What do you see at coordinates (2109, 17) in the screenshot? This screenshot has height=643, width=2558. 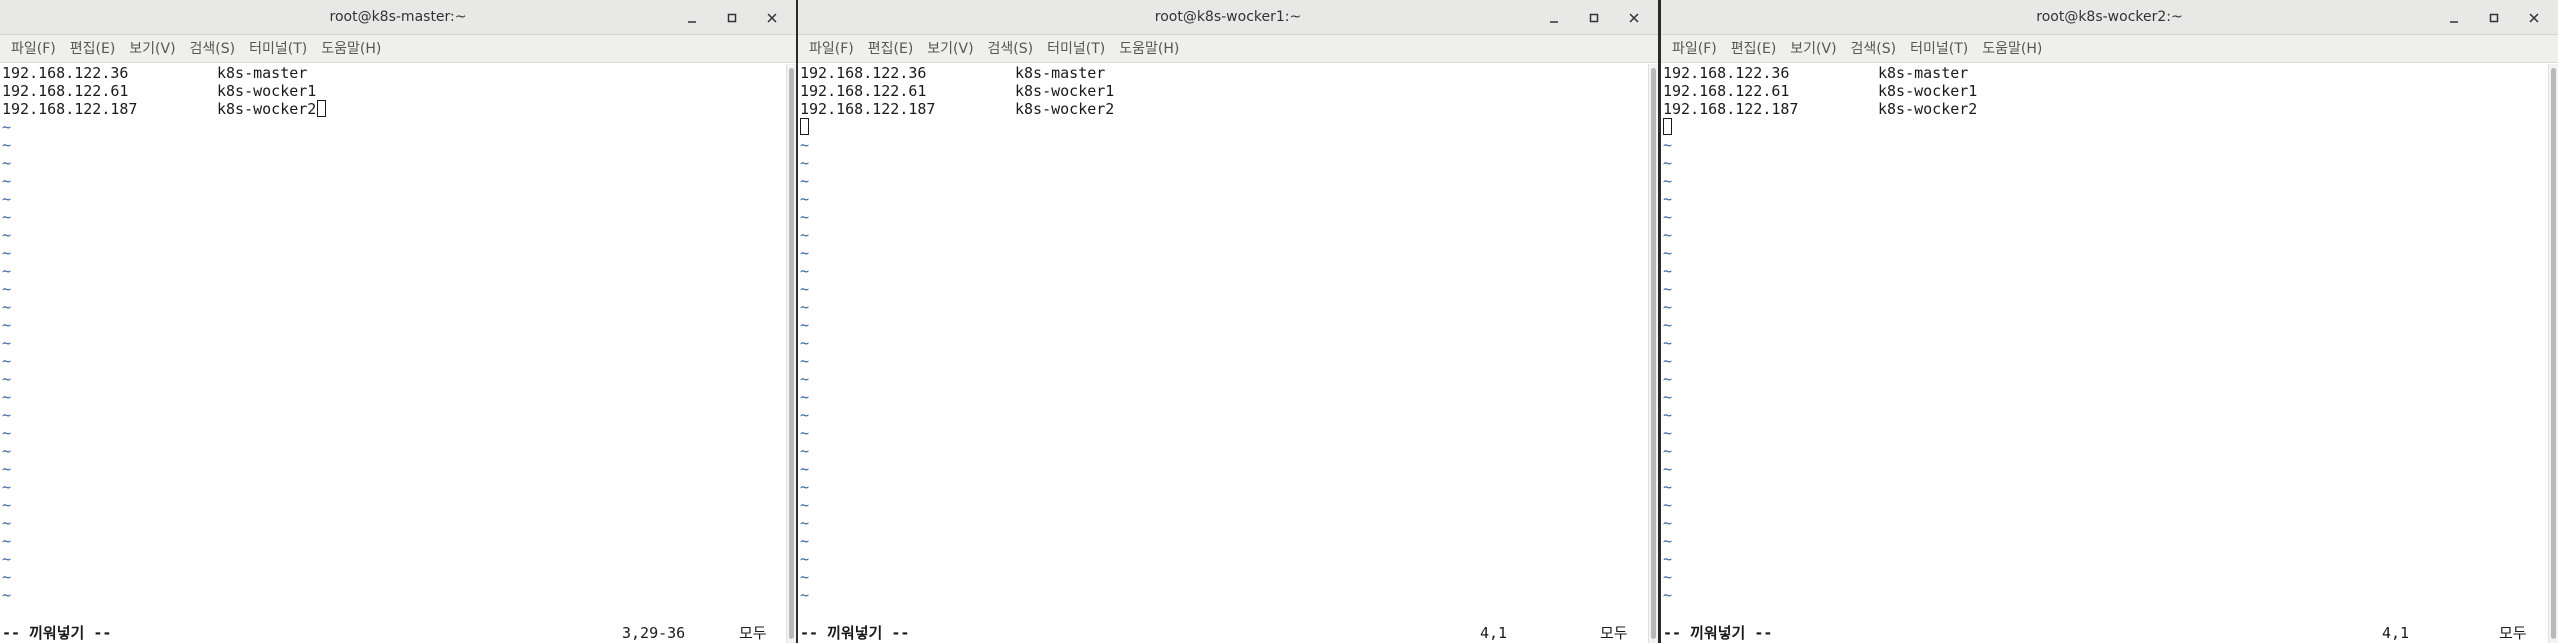 I see `title-bar: root@k8s-wocker2:~` at bounding box center [2109, 17].